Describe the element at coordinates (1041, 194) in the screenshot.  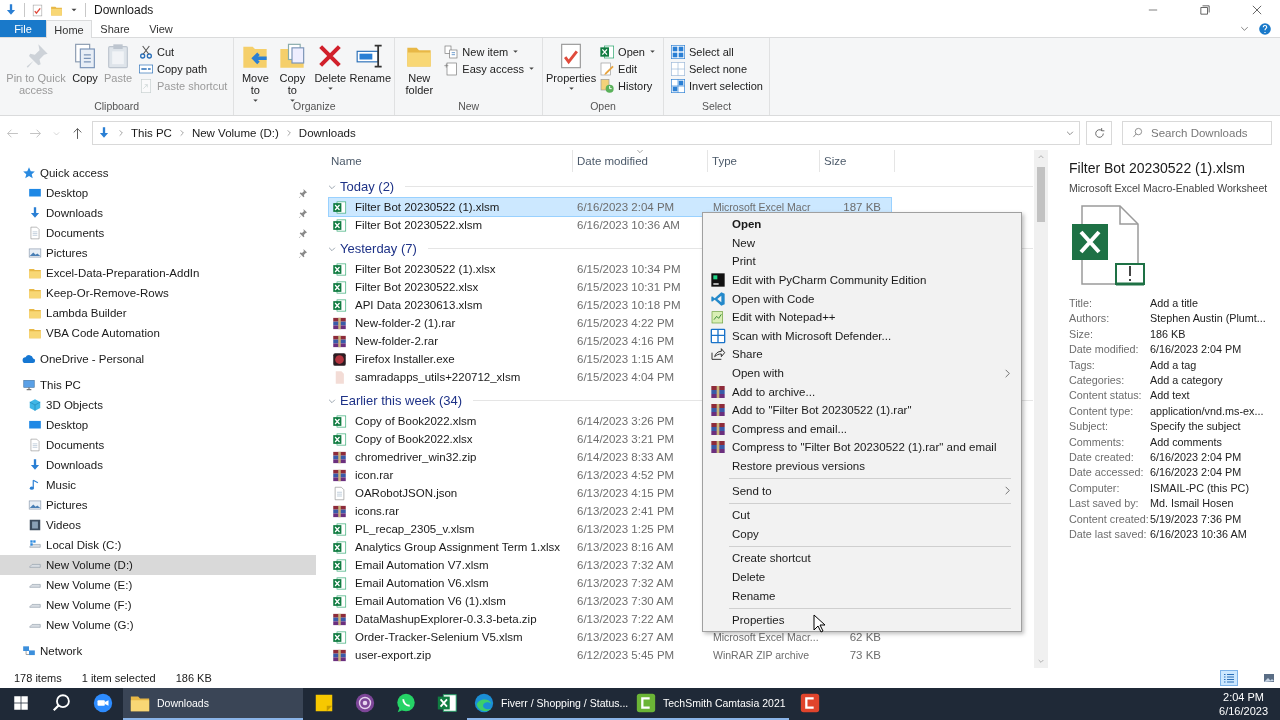
I see `scroll-thumb` at that location.